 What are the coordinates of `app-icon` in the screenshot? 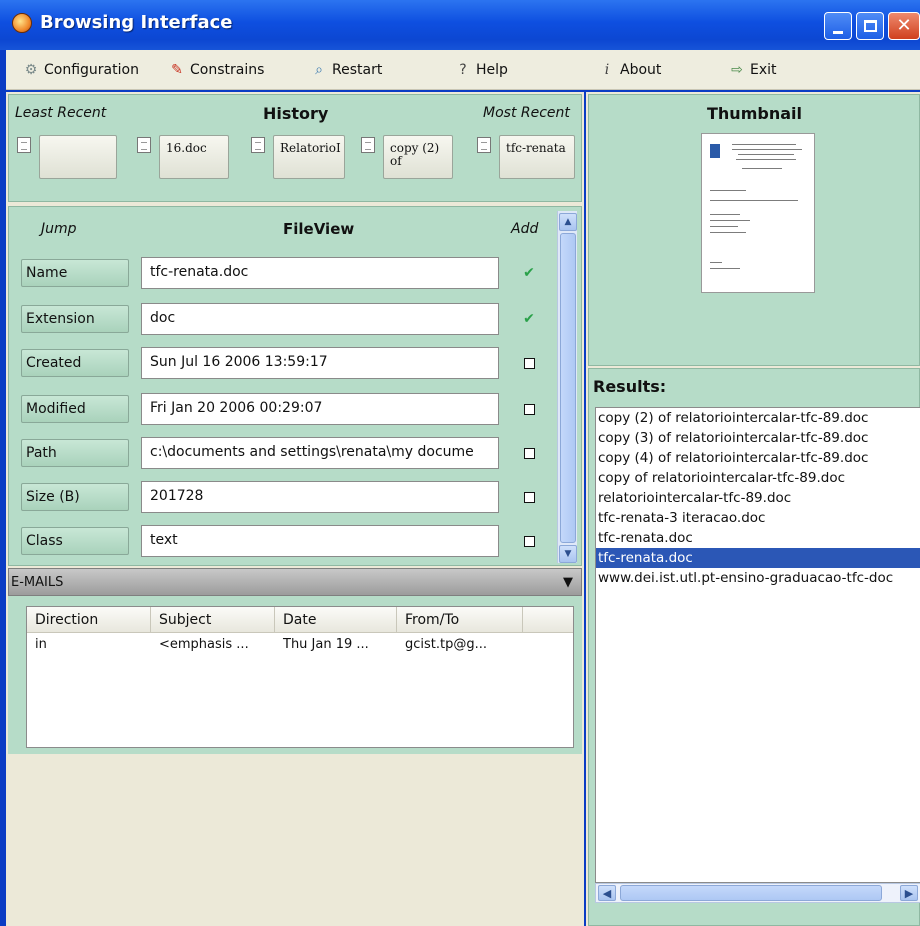 It's located at (22, 23).